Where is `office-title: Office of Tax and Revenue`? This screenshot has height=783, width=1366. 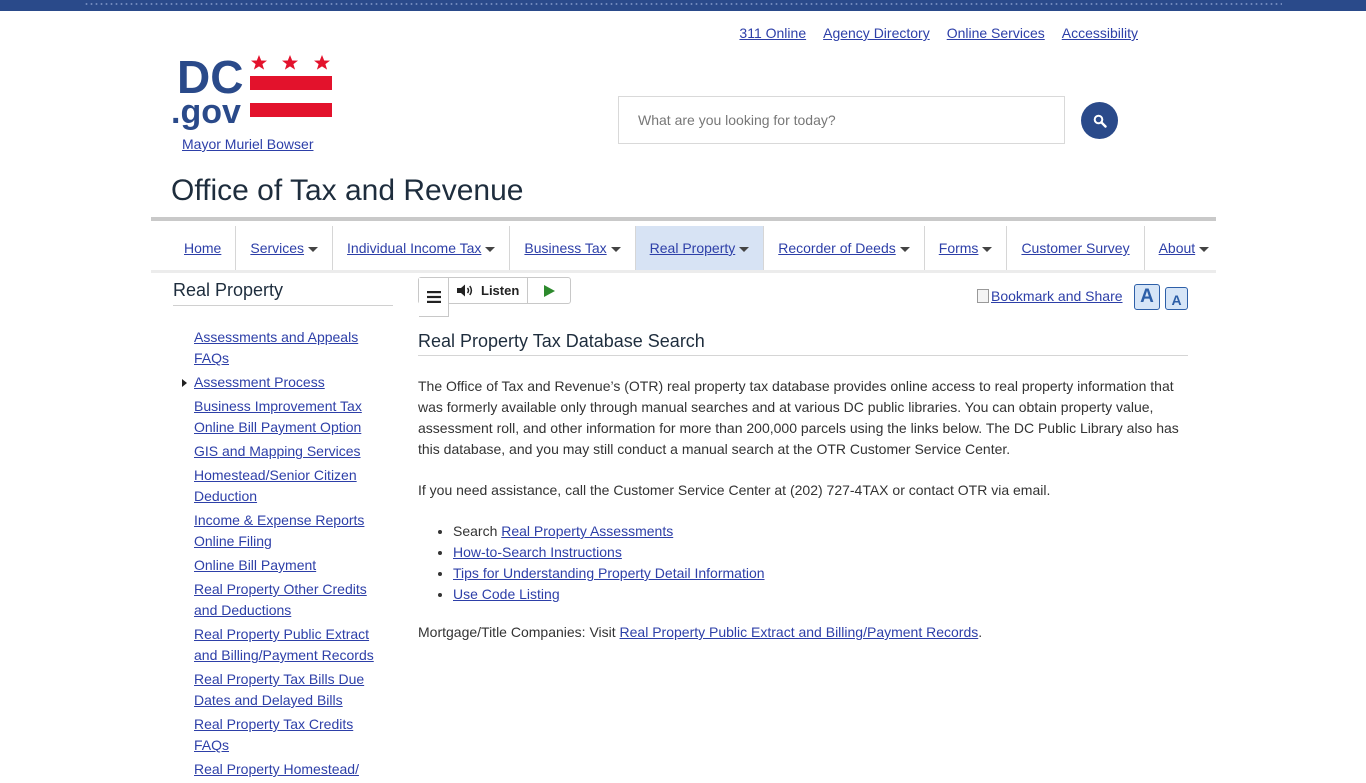
office-title: Office of Tax and Revenue is located at coordinates (347, 190).